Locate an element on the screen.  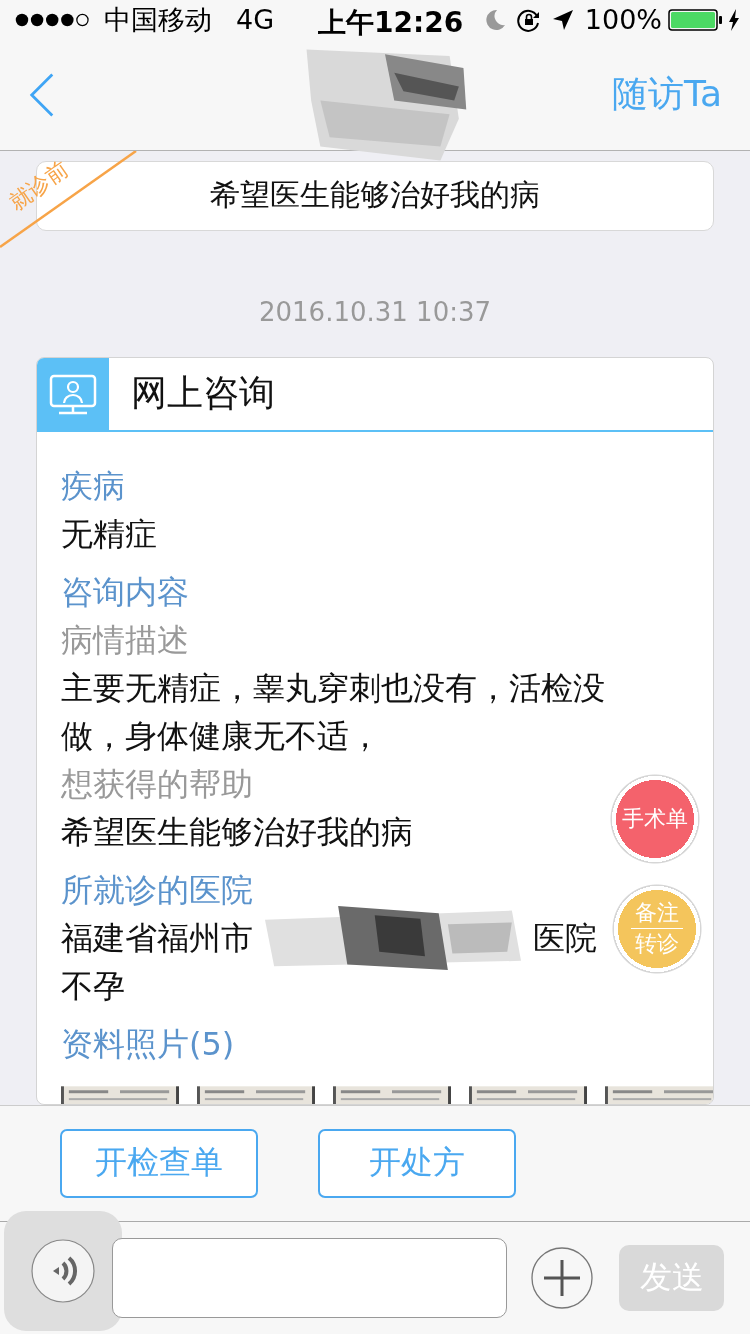
section-heading: 所就诊的医院 is located at coordinates (157, 890).